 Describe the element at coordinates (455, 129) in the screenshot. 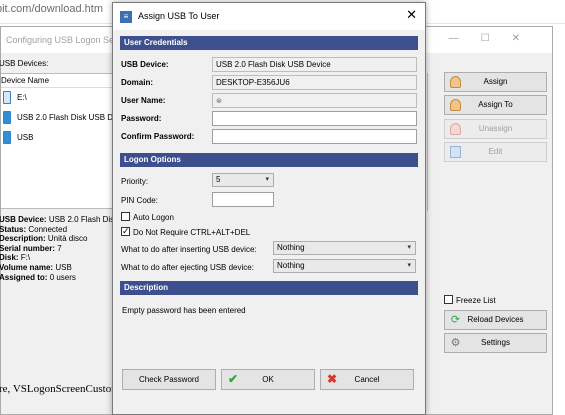

I see `user-remove-icon` at that location.